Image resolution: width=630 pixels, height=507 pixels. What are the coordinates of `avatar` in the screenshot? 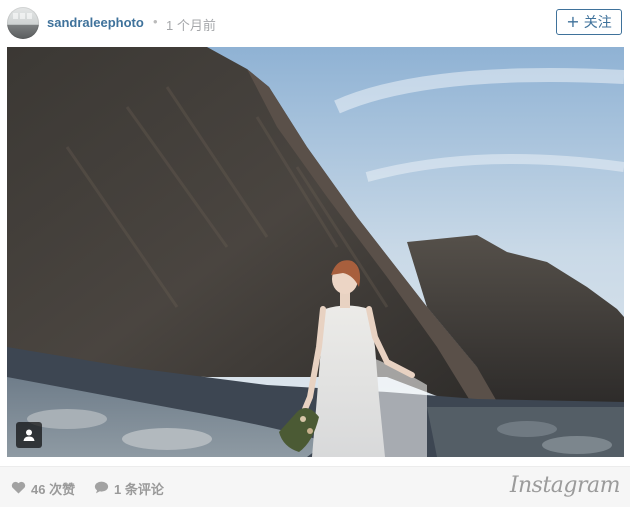 It's located at (23, 23).